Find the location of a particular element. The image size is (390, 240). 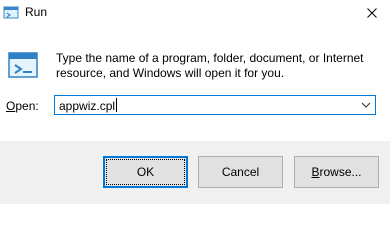

focus-rectangle is located at coordinates (145, 172).